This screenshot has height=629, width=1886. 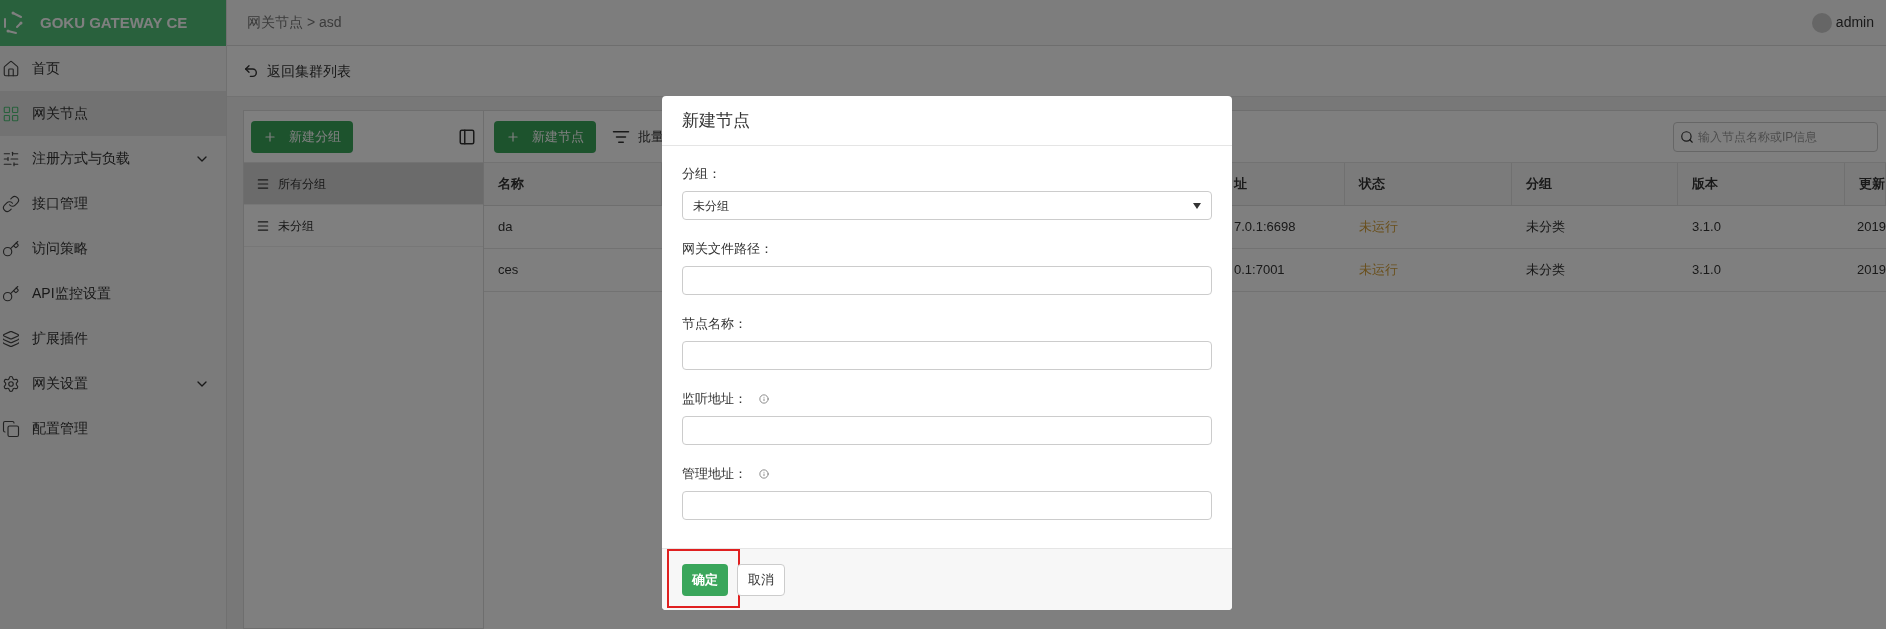 What do you see at coordinates (11, 68) in the screenshot?
I see `home-icon` at bounding box center [11, 68].